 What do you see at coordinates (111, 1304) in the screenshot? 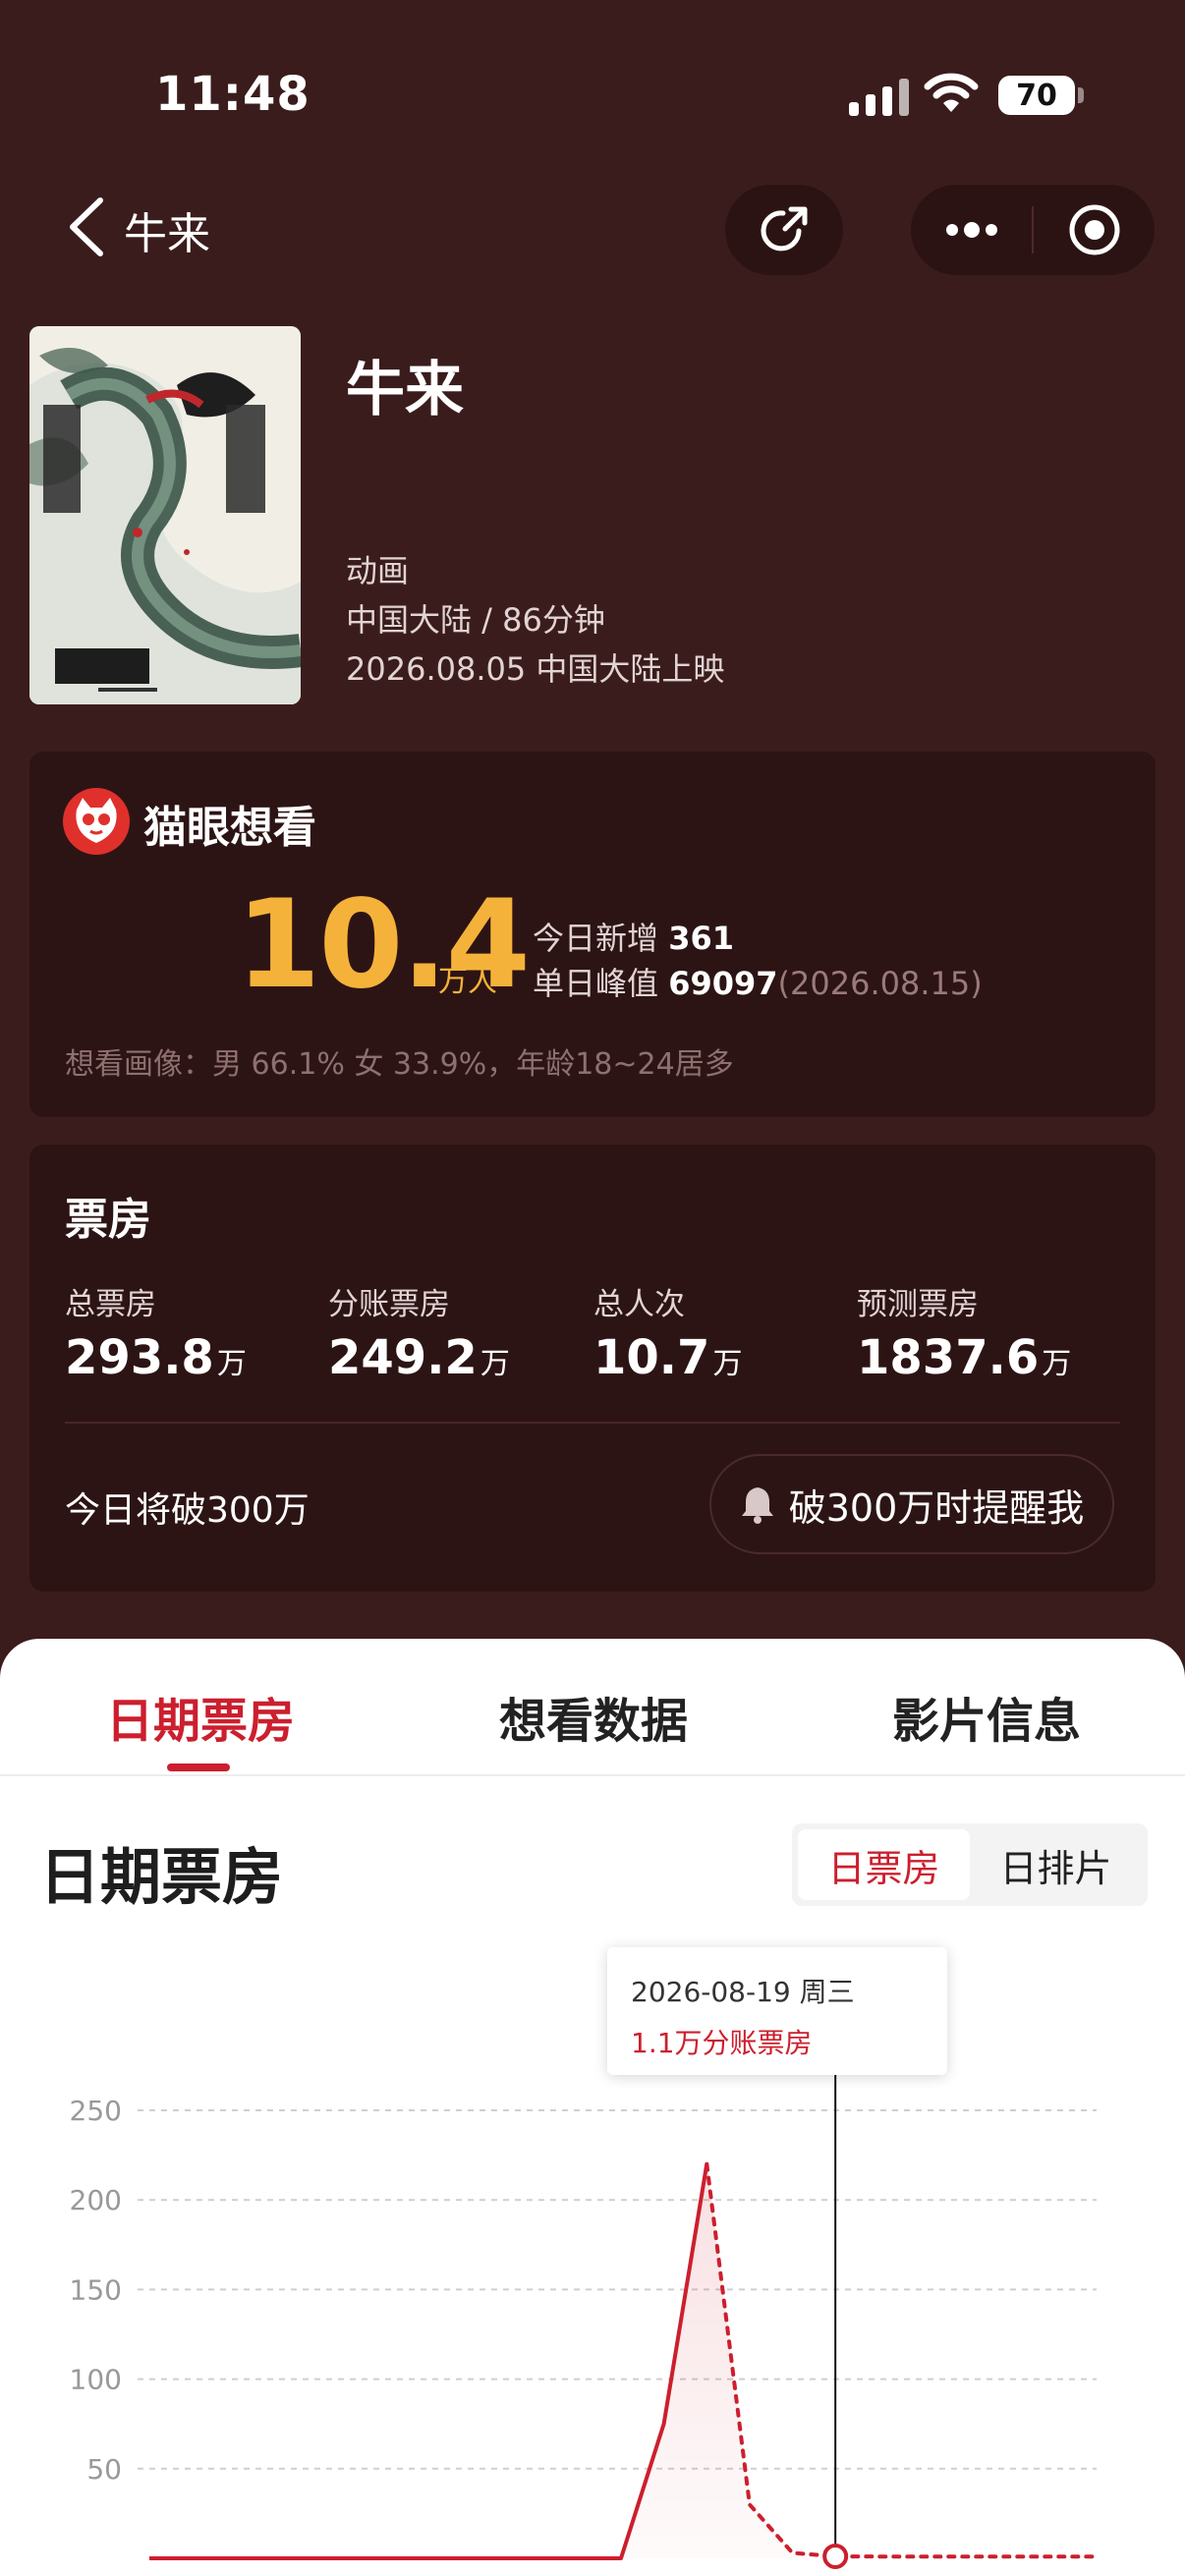
I see `stat-total-label: 总票房` at bounding box center [111, 1304].